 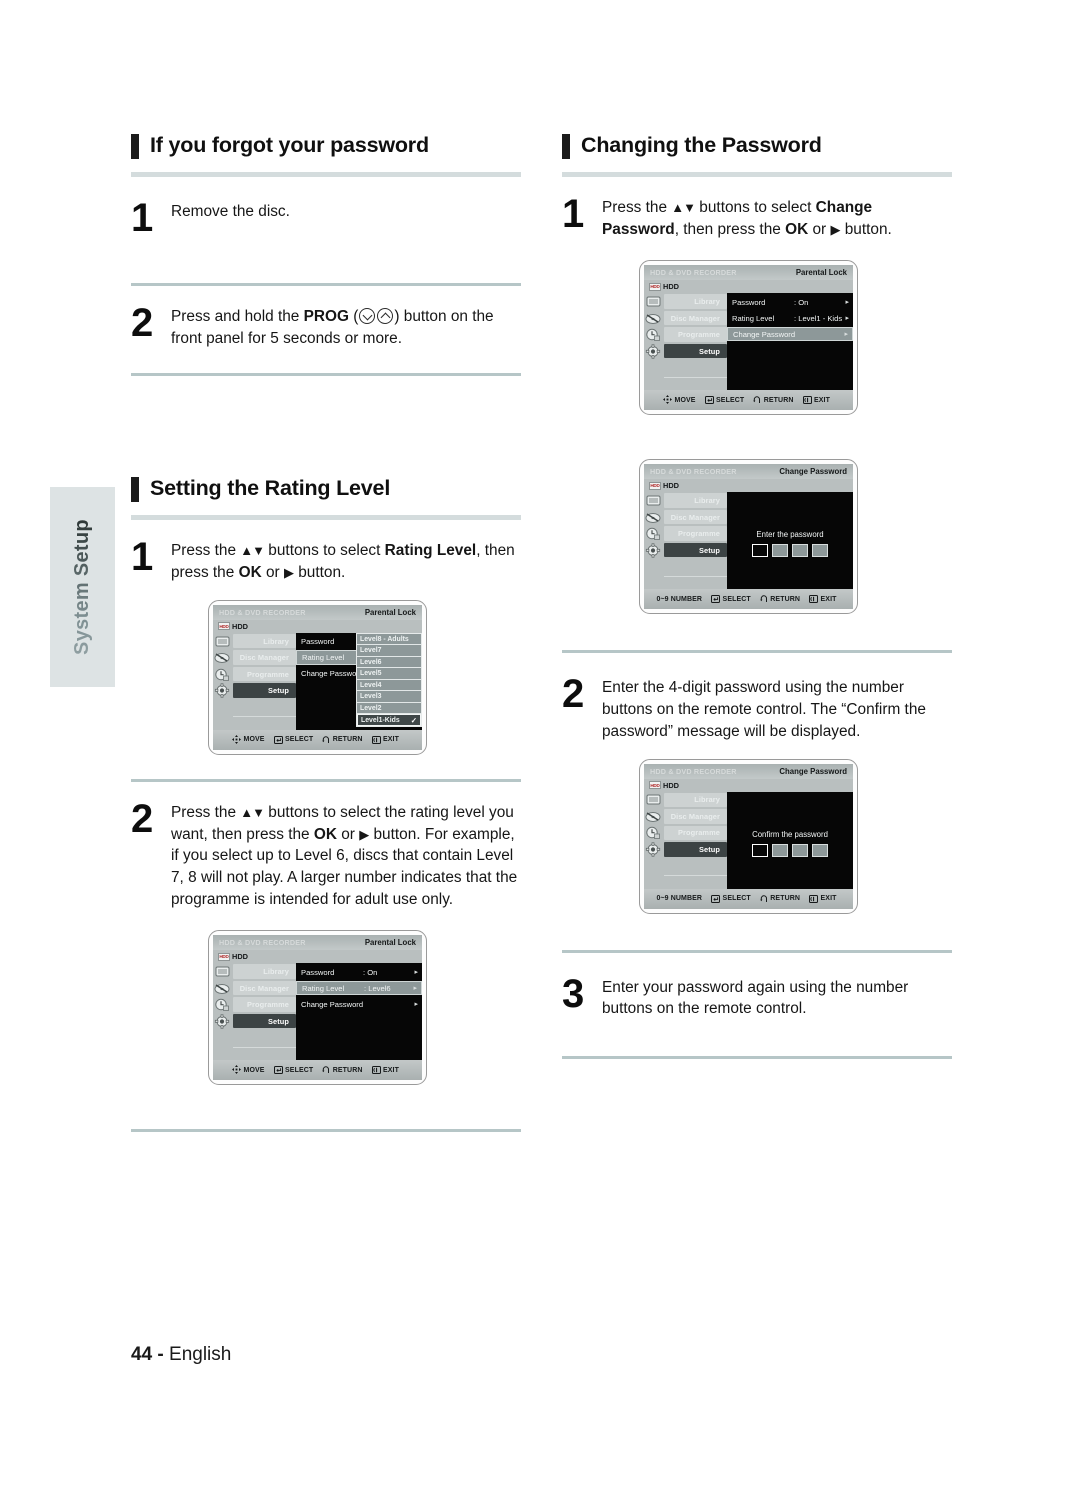 I want to click on osd-dropdown-item: Level7, so click(x=389, y=651).